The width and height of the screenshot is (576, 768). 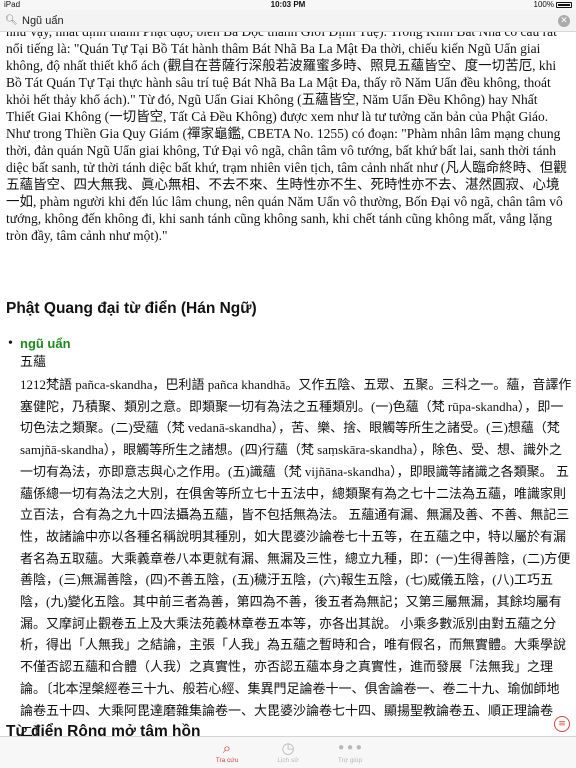 I want to click on clear-icon: ✕, so click(x=564, y=21).